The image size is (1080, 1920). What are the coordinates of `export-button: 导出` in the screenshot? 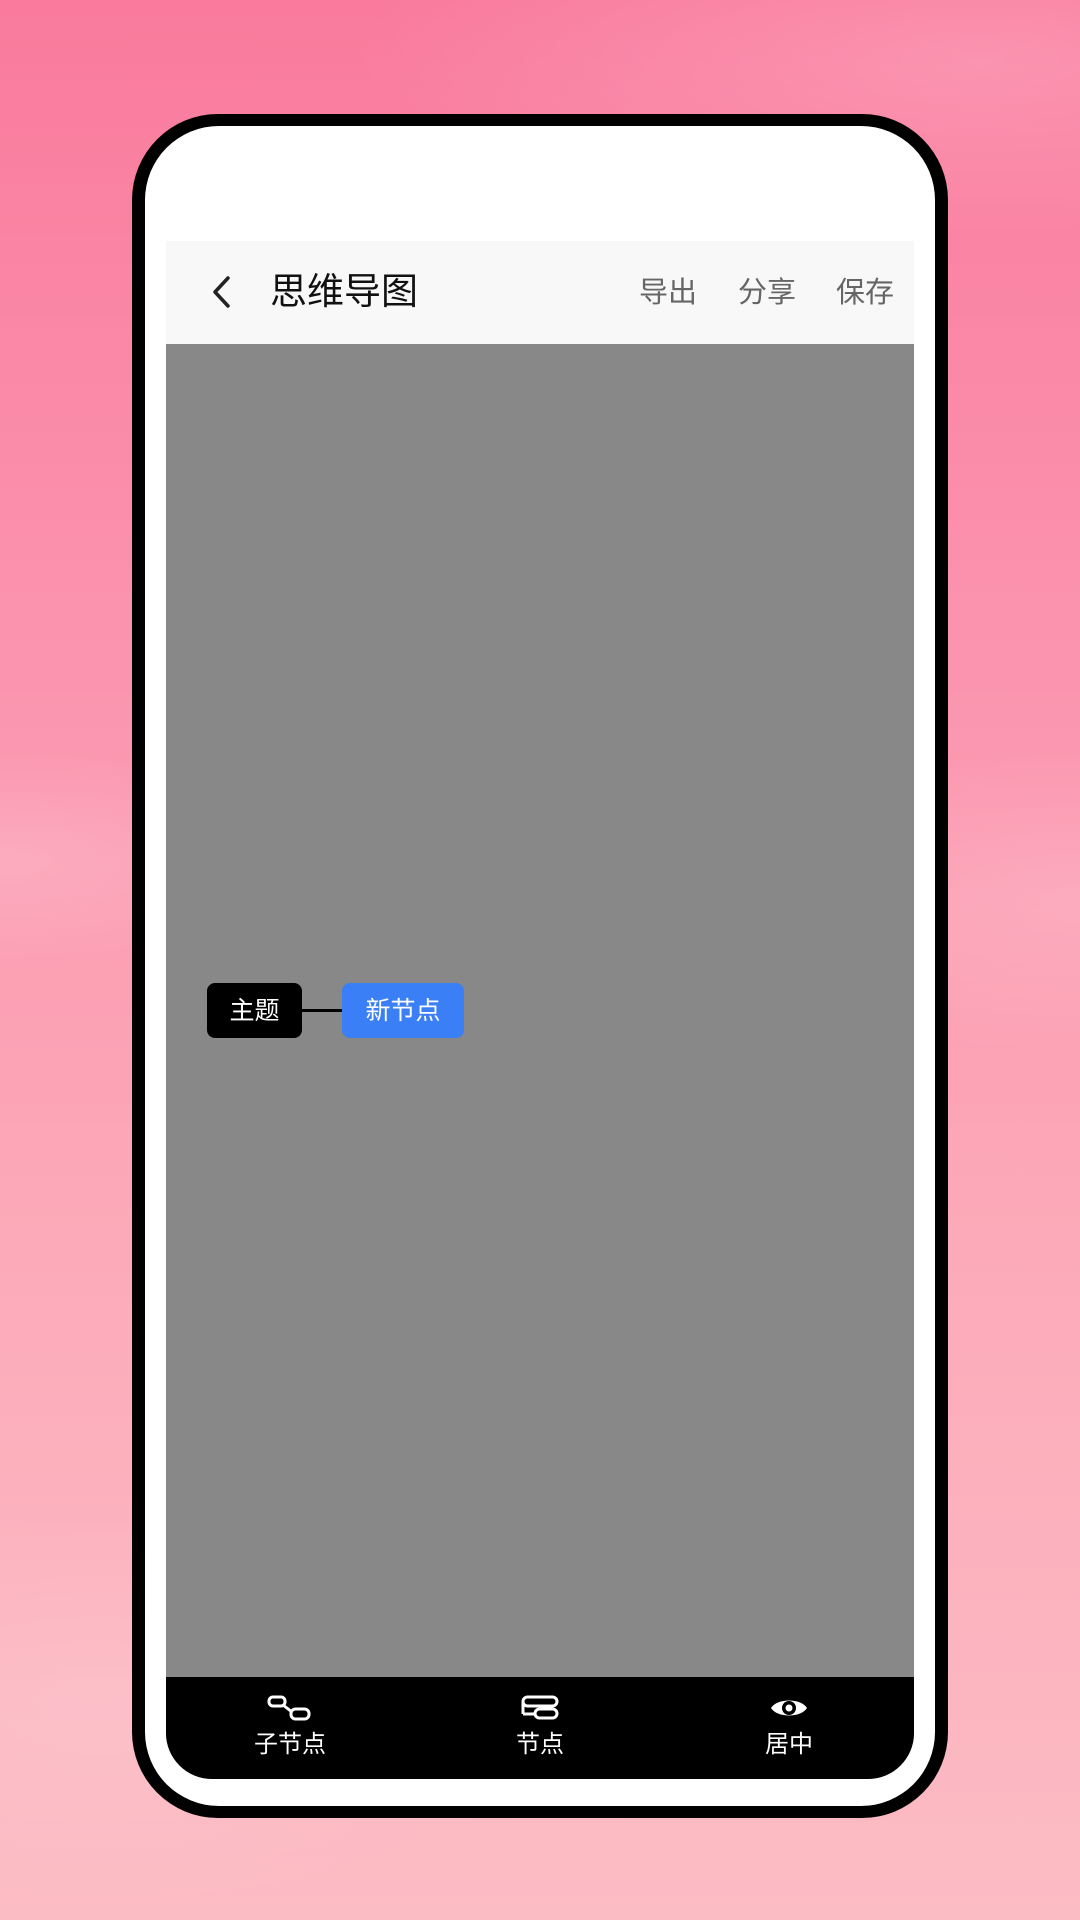 It's located at (668, 292).